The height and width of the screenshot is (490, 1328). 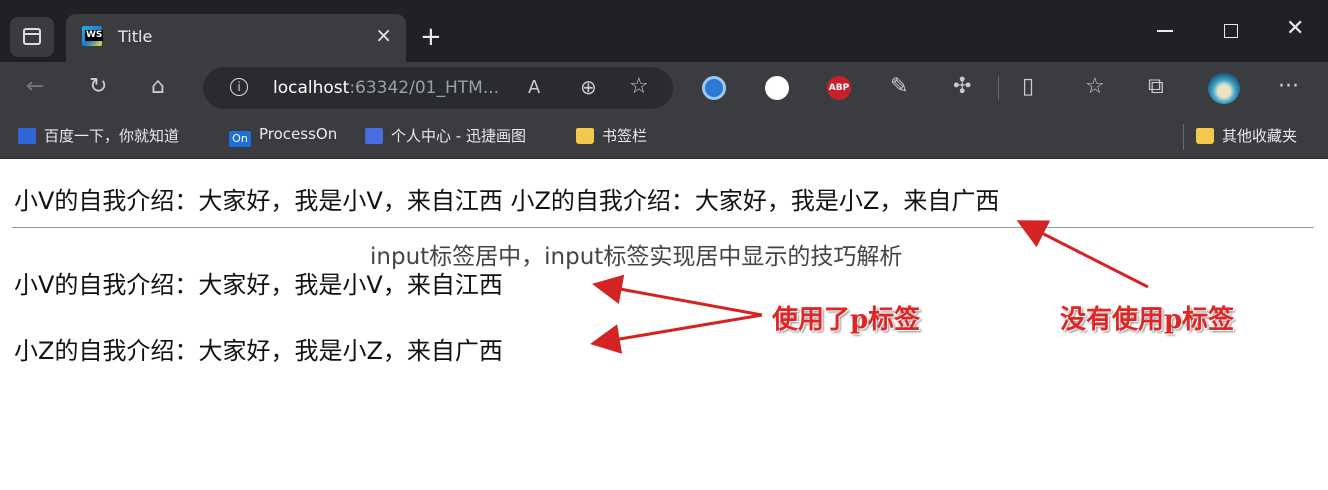 I want to click on new-tab-button: +, so click(x=431, y=37).